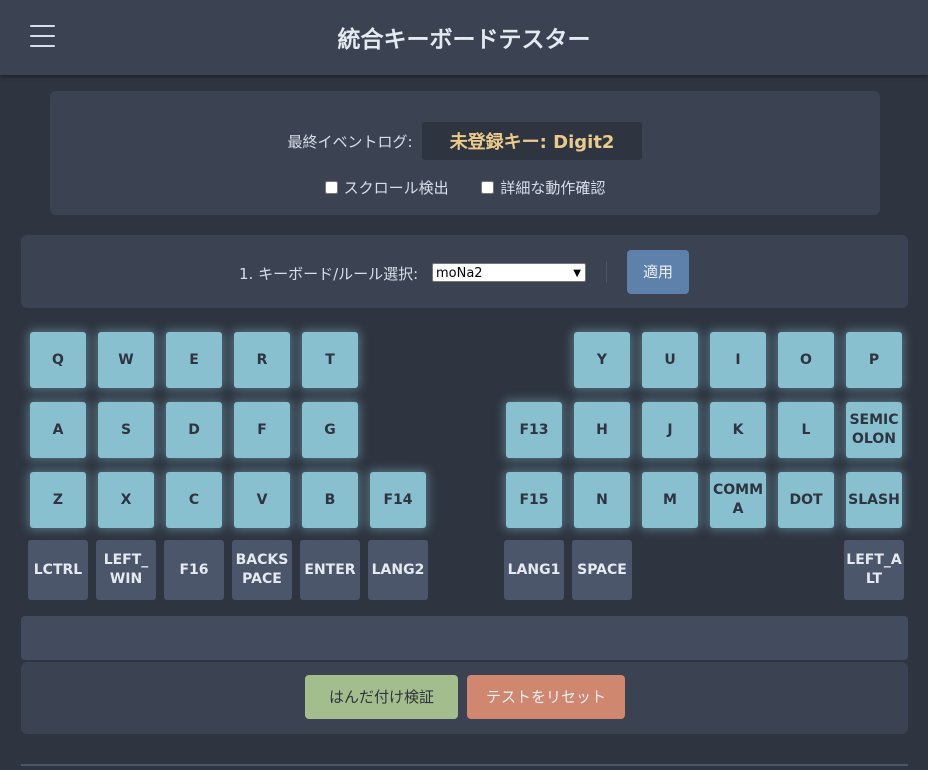  Describe the element at coordinates (194, 360) in the screenshot. I see `key-e: E` at that location.